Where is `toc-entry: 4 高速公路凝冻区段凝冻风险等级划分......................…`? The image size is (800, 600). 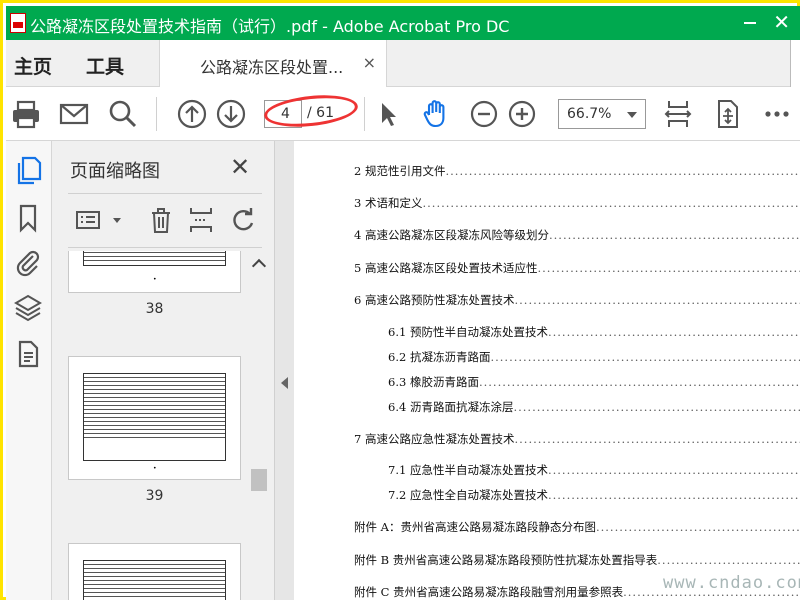
toc-entry: 4 高速公路凝冻区段凝冻风险等级划分......................… is located at coordinates (577, 235).